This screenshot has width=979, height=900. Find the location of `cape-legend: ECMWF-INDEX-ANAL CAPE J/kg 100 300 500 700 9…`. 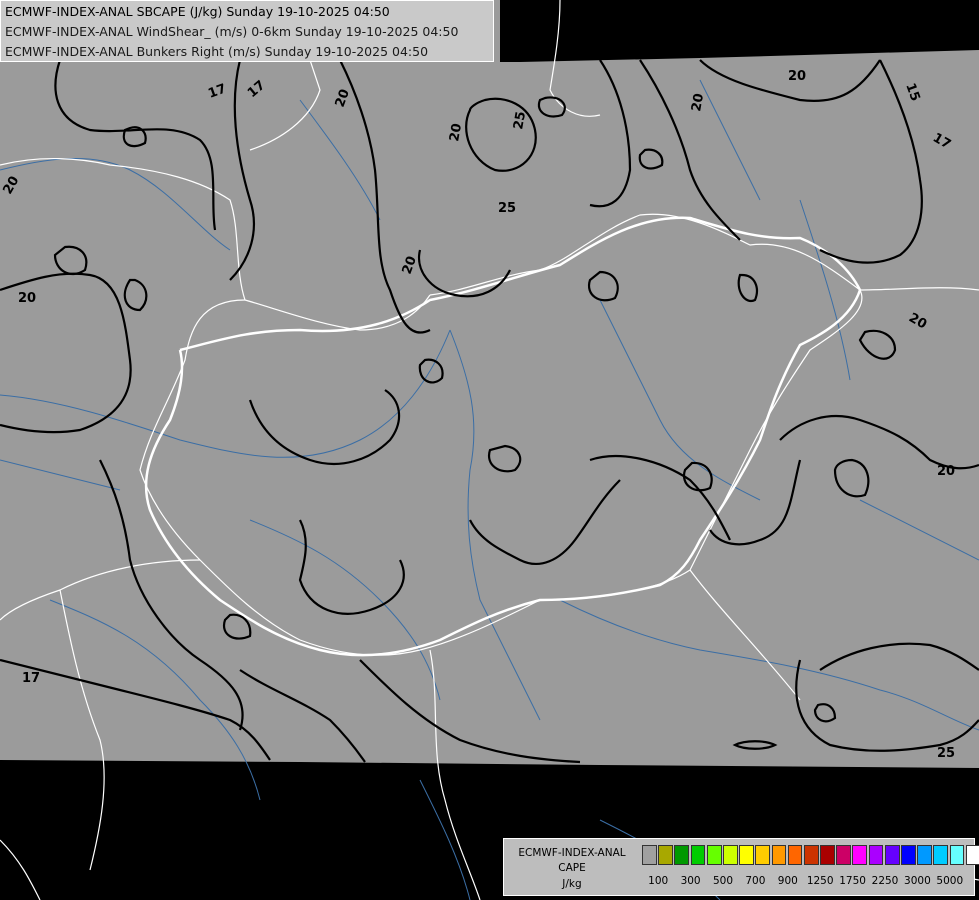

cape-legend: ECMWF-INDEX-ANAL CAPE J/kg 100 300 500 700 9… is located at coordinates (741, 867).